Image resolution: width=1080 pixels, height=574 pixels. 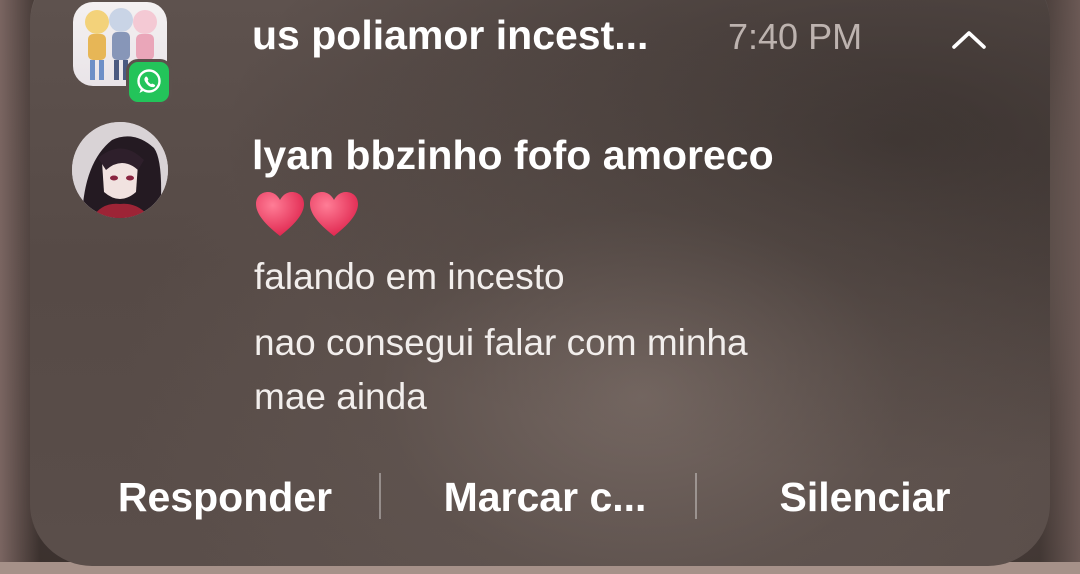 What do you see at coordinates (225, 497) in the screenshot?
I see `reply-button: Responder` at bounding box center [225, 497].